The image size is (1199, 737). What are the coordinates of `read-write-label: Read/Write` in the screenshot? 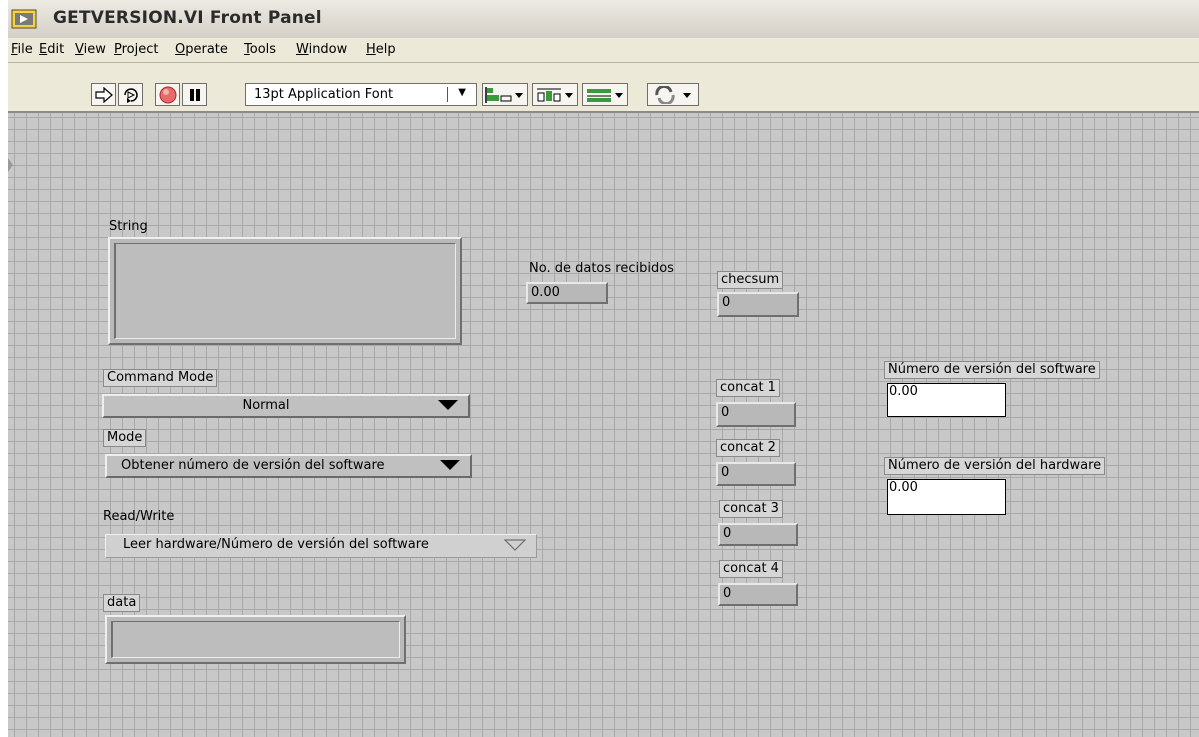 It's located at (139, 516).